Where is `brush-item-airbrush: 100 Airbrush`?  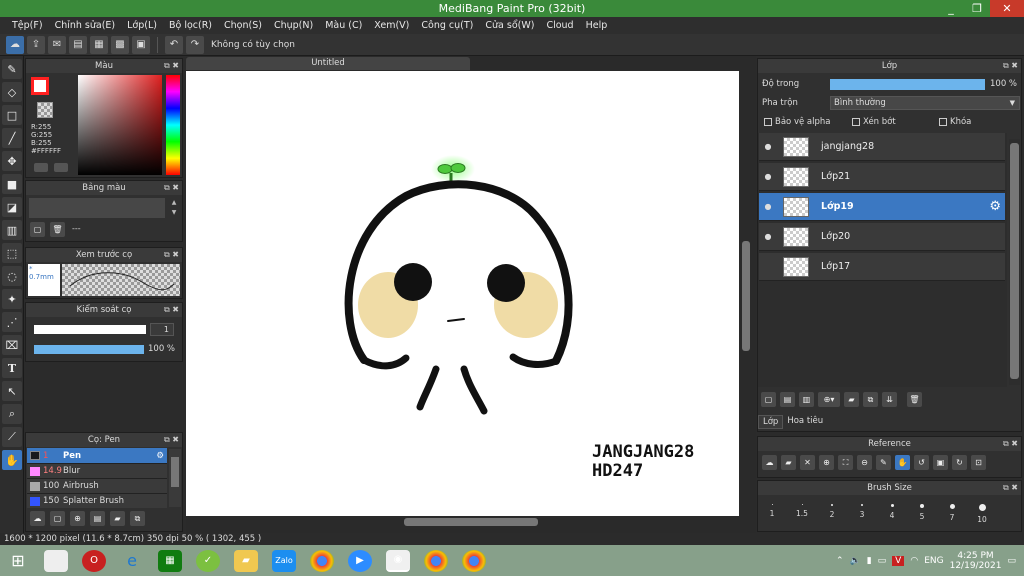 brush-item-airbrush: 100 Airbrush is located at coordinates (97, 485).